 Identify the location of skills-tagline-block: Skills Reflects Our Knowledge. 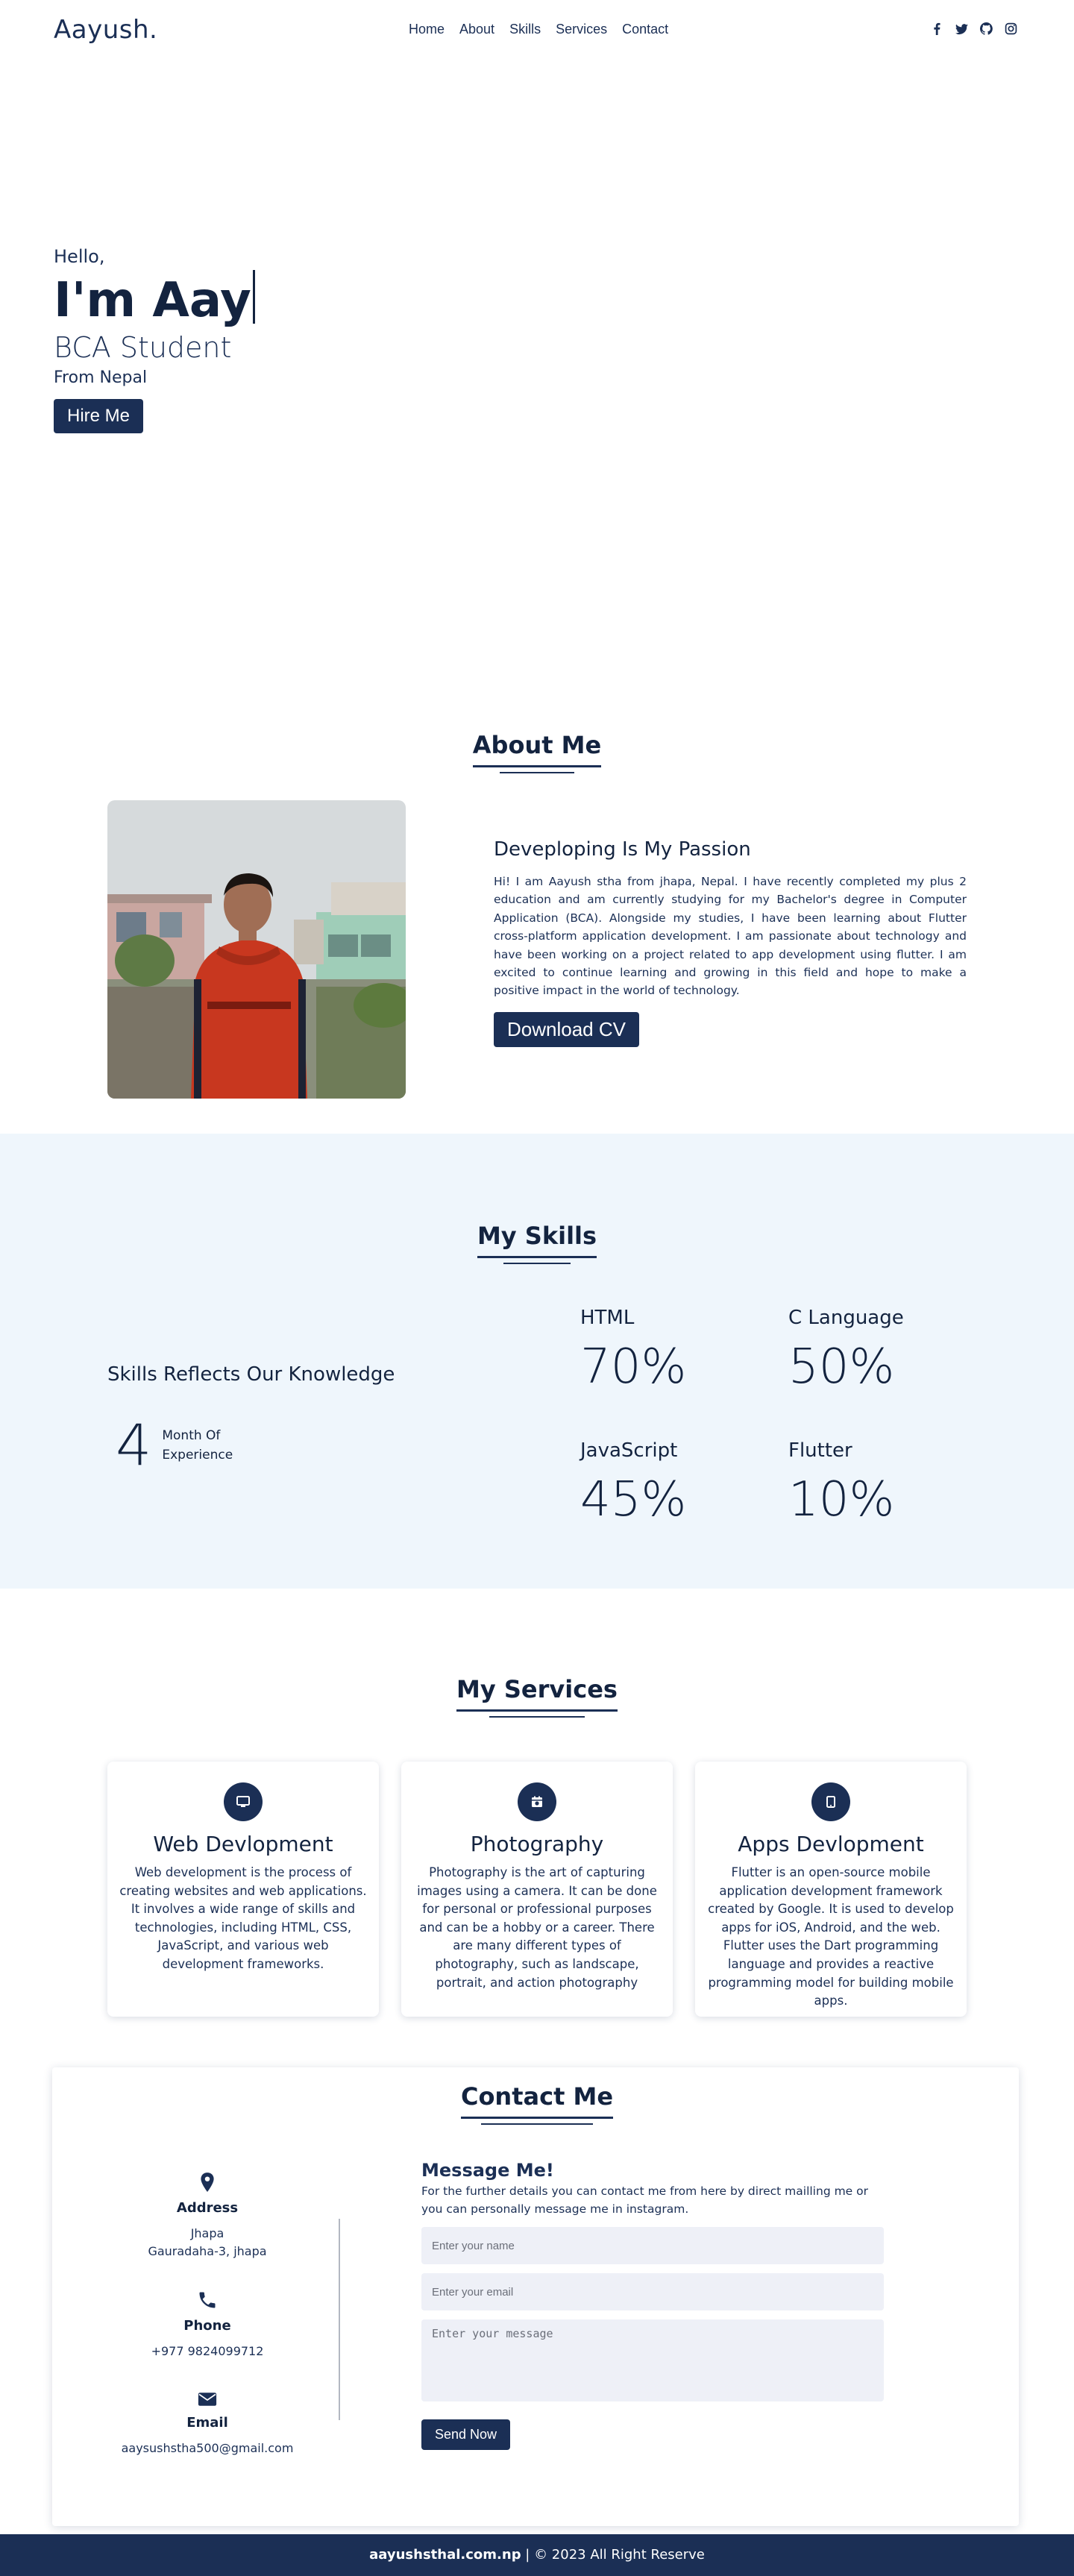
(251, 1375).